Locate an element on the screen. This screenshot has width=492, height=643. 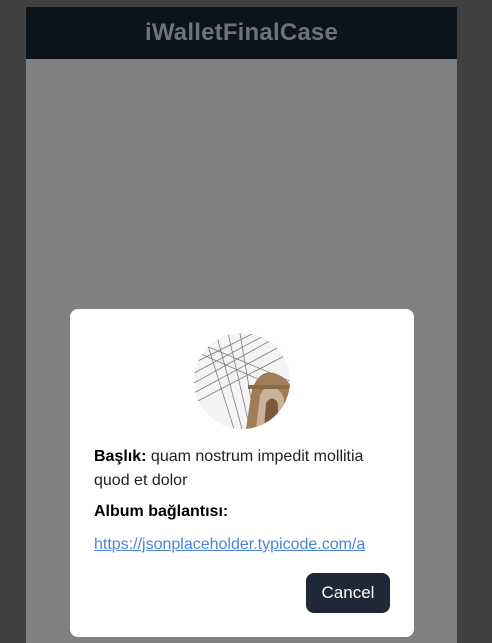
cancel-button: Cancel is located at coordinates (348, 593).